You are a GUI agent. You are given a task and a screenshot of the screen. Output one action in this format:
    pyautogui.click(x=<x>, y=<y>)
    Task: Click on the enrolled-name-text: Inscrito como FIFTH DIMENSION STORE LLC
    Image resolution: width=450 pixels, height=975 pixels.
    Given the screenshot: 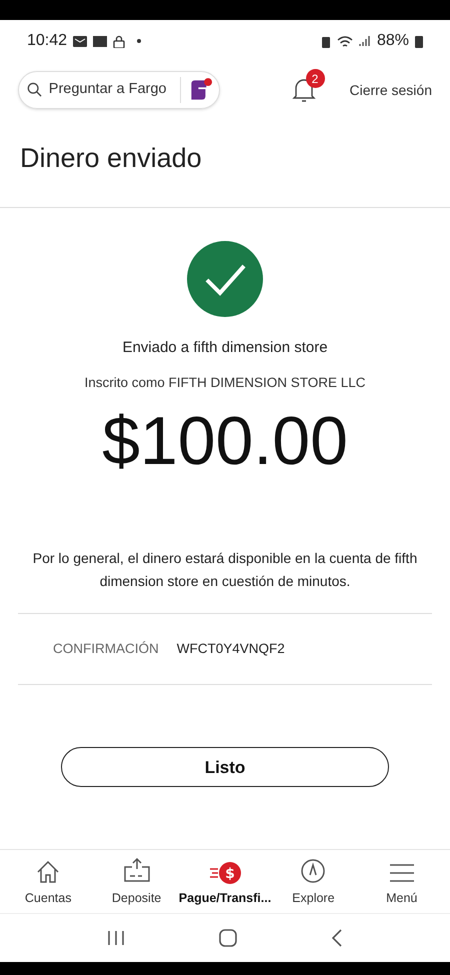 What is the action you would take?
    pyautogui.click(x=225, y=383)
    